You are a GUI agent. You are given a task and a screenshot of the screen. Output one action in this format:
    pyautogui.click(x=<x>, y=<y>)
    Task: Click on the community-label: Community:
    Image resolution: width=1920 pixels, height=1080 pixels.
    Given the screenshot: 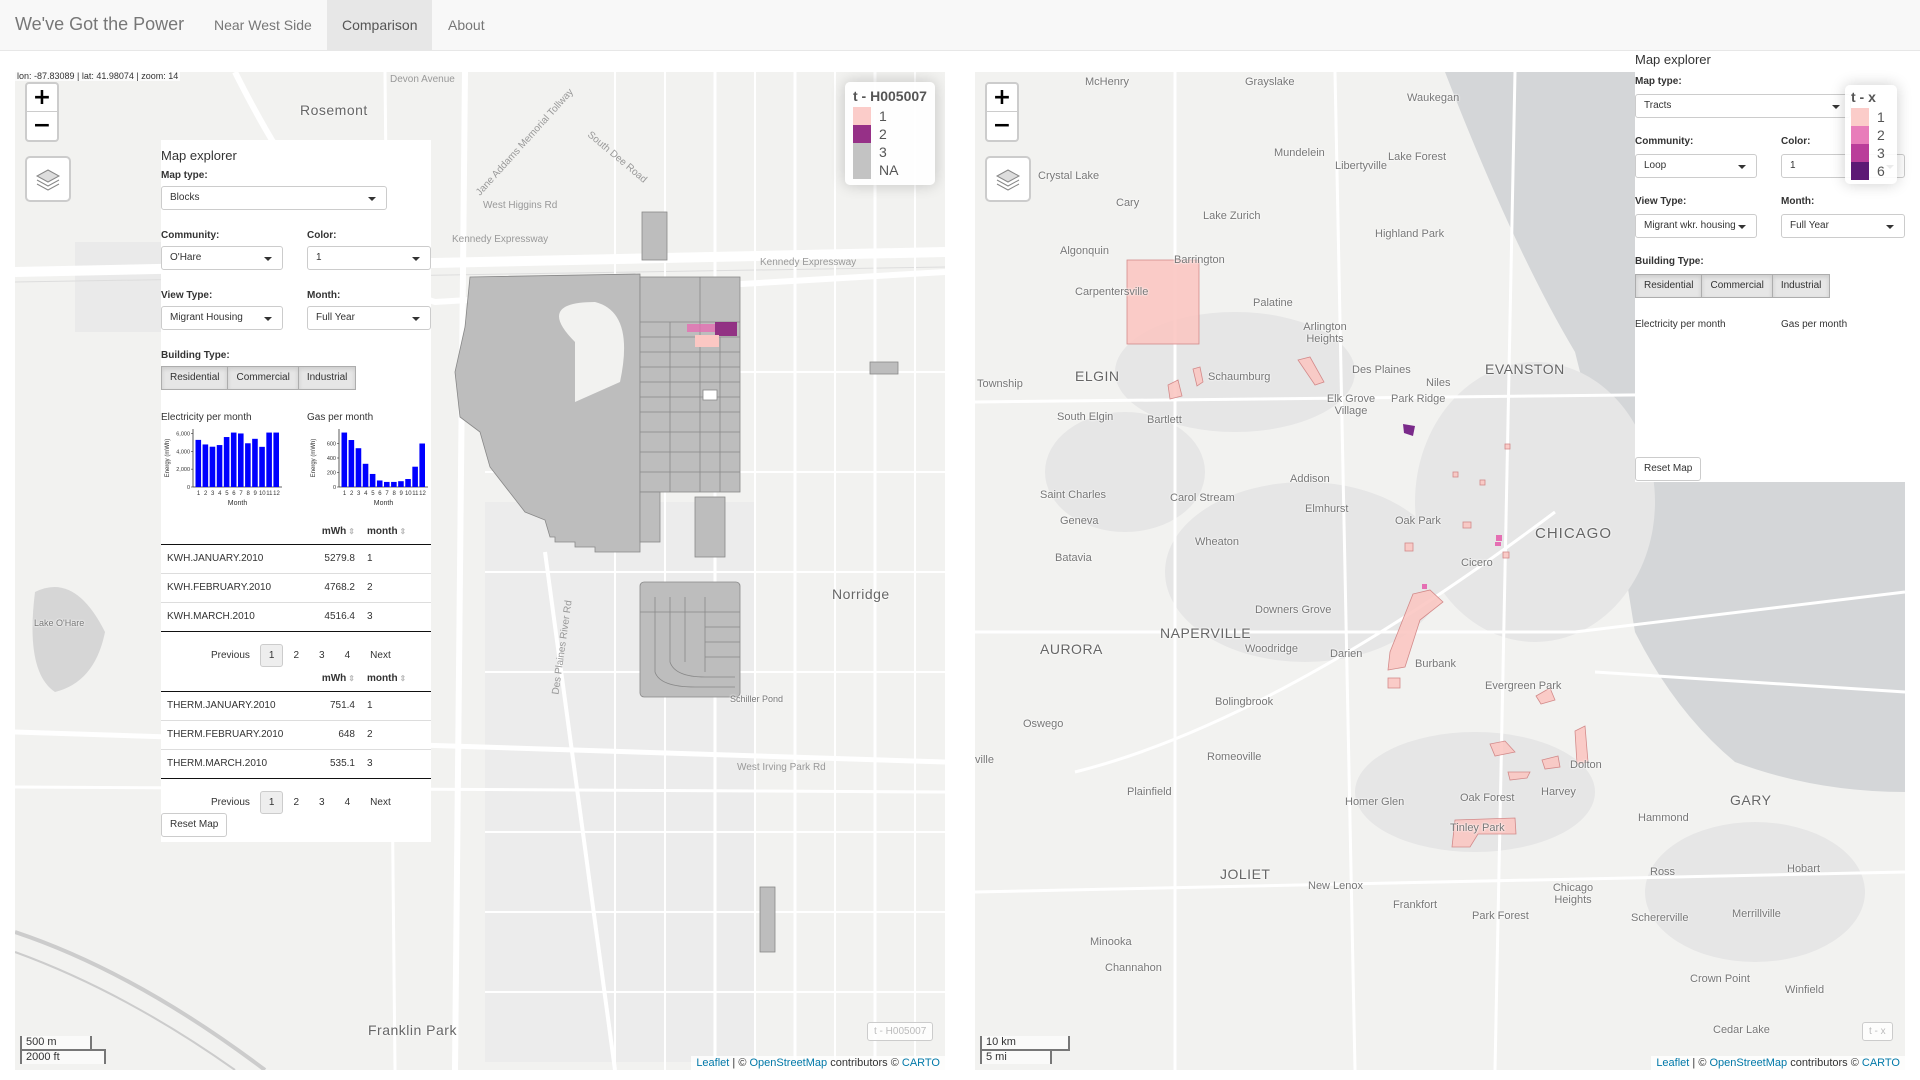 What is the action you would take?
    pyautogui.click(x=190, y=235)
    